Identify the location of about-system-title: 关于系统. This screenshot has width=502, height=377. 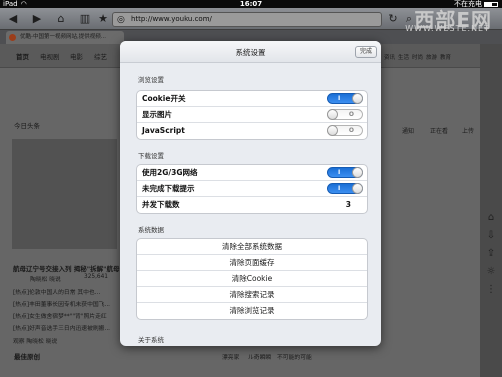
(151, 340).